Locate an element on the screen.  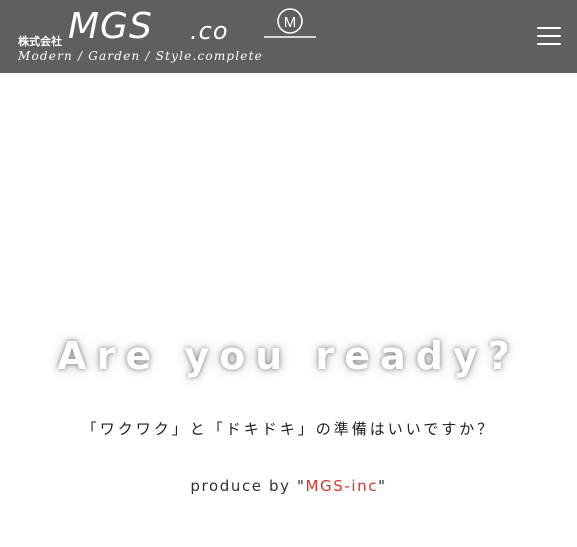
produce-brand-link: MGS-inc is located at coordinates (341, 486).